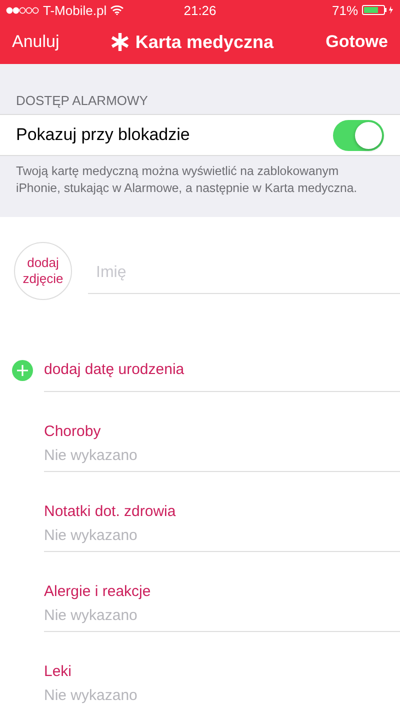 The image size is (400, 711). What do you see at coordinates (186, 180) in the screenshot?
I see `footnote-text: Twoją kartę medyczną można wyświetlić na zablokowanym iPhonie, stukając w Alarmowe, a następnie w Karta medyczna.` at bounding box center [186, 180].